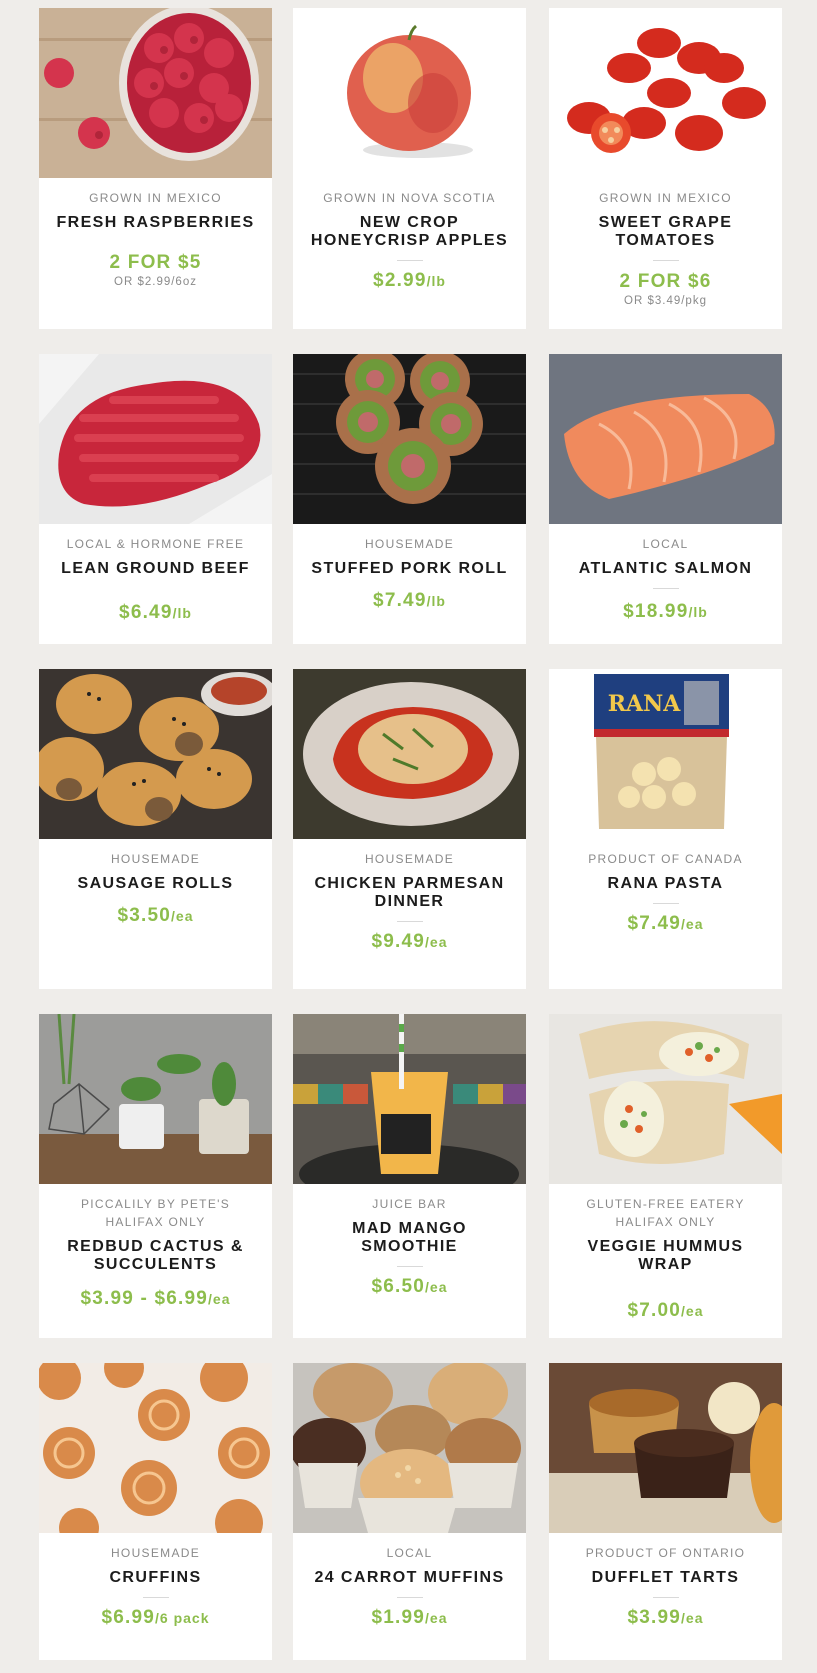  I want to click on product-name: SWEET GRAPE TOMATOES, so click(665, 231).